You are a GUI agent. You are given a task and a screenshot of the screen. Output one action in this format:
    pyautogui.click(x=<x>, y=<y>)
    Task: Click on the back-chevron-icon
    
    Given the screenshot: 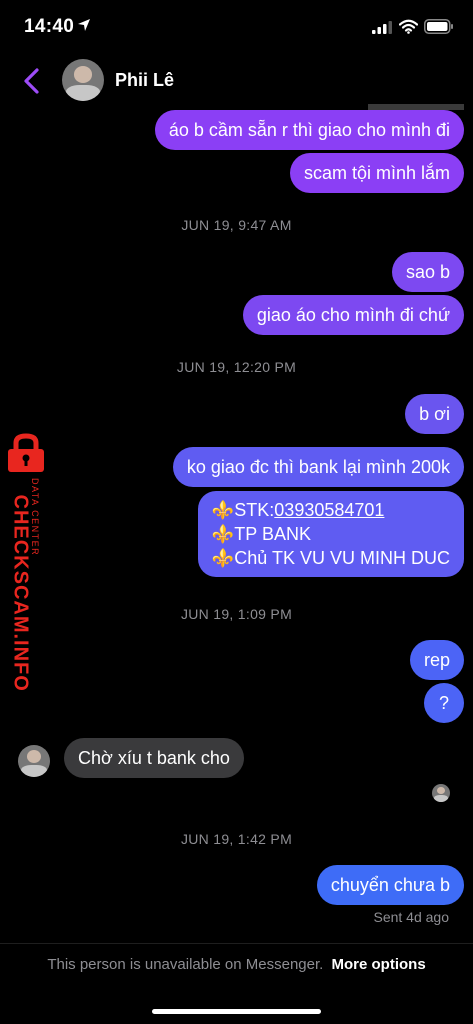 What is the action you would take?
    pyautogui.click(x=32, y=81)
    